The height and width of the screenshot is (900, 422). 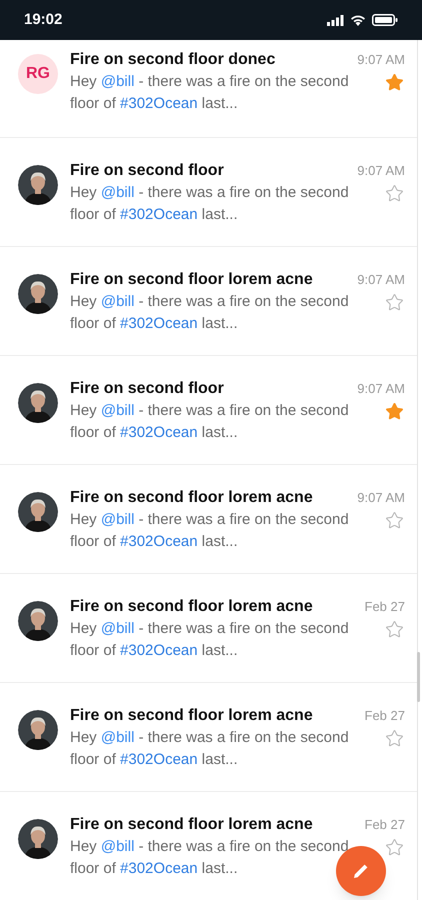 I want to click on status-time: 19:02, so click(x=43, y=20).